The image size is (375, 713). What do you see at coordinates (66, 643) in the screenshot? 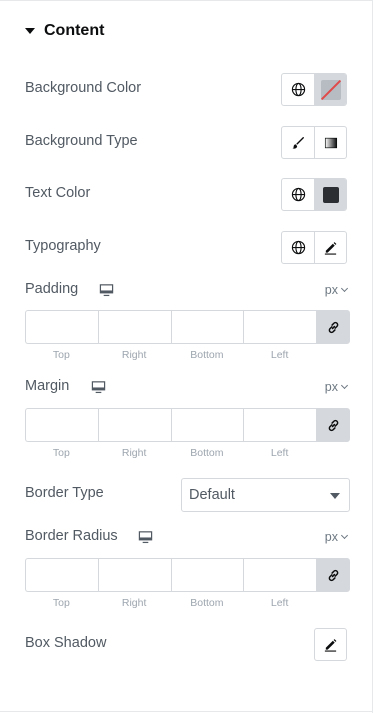
I see `box-shadow-label: Box Shadow` at bounding box center [66, 643].